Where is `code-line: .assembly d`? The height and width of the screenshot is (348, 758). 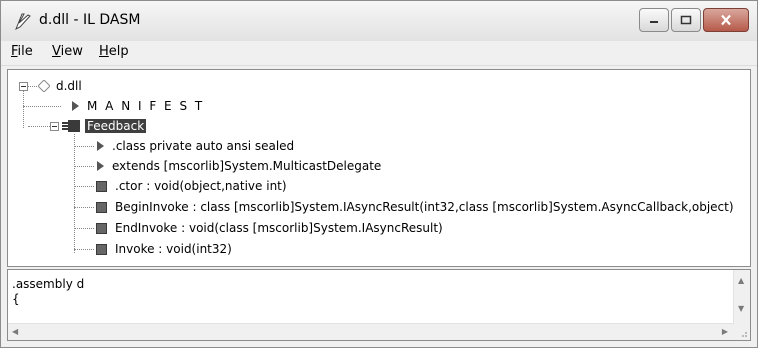
code-line: .assembly d is located at coordinates (48, 284).